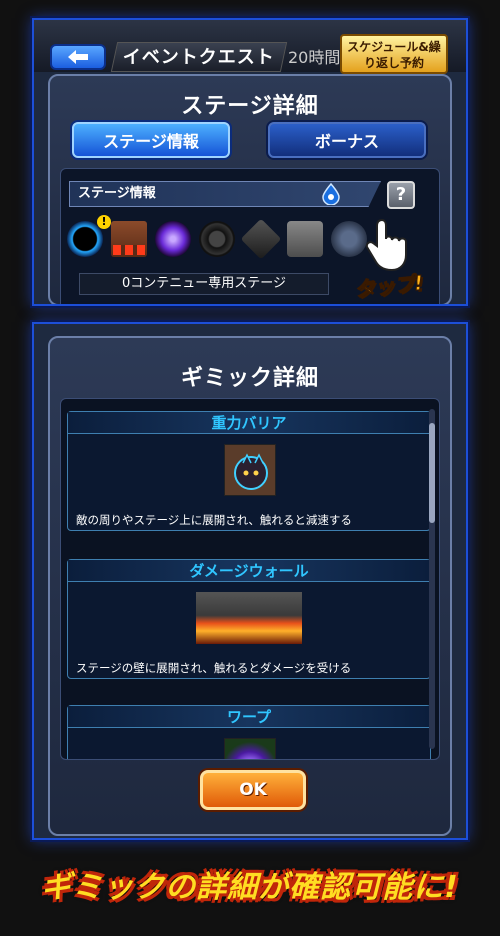 Image resolution: width=500 pixels, height=936 pixels. What do you see at coordinates (401, 195) in the screenshot?
I see `gimmick-help-button: ?` at bounding box center [401, 195].